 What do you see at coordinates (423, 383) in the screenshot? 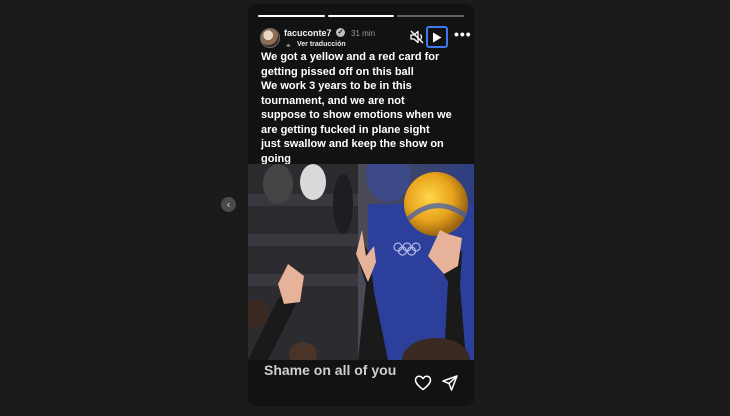
I see `heart-icon` at bounding box center [423, 383].